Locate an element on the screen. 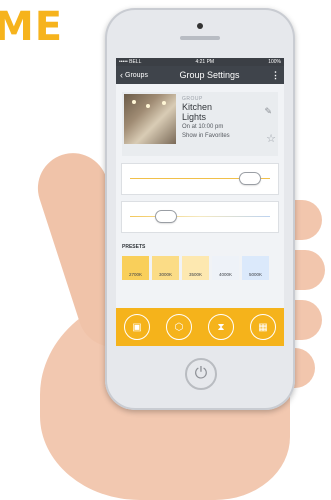 The width and height of the screenshot is (331, 500). presets-row: 2700K 3000K 3500K 4000K 5000K is located at coordinates (200, 268).